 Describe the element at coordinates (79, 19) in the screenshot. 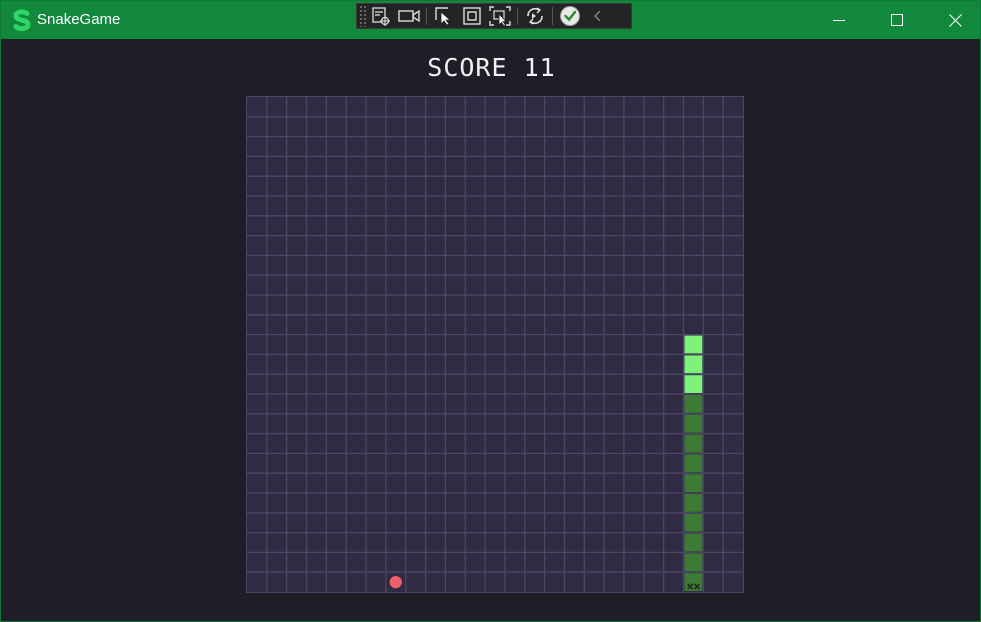

I see `window-title: SnakeGame` at that location.